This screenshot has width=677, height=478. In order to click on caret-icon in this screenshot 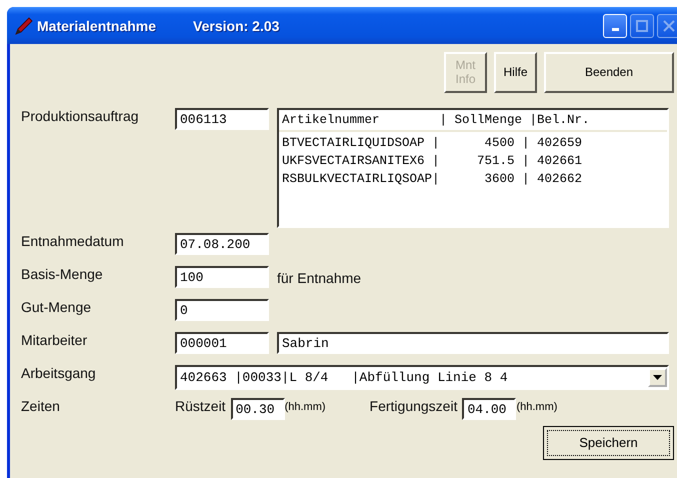, I will do `click(657, 377)`.